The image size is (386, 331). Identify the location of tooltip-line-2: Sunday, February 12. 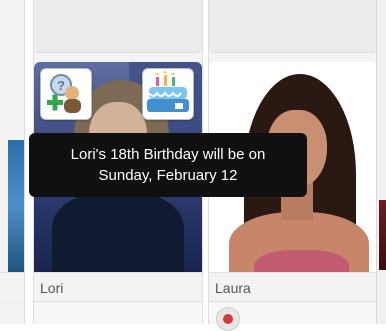
(168, 175).